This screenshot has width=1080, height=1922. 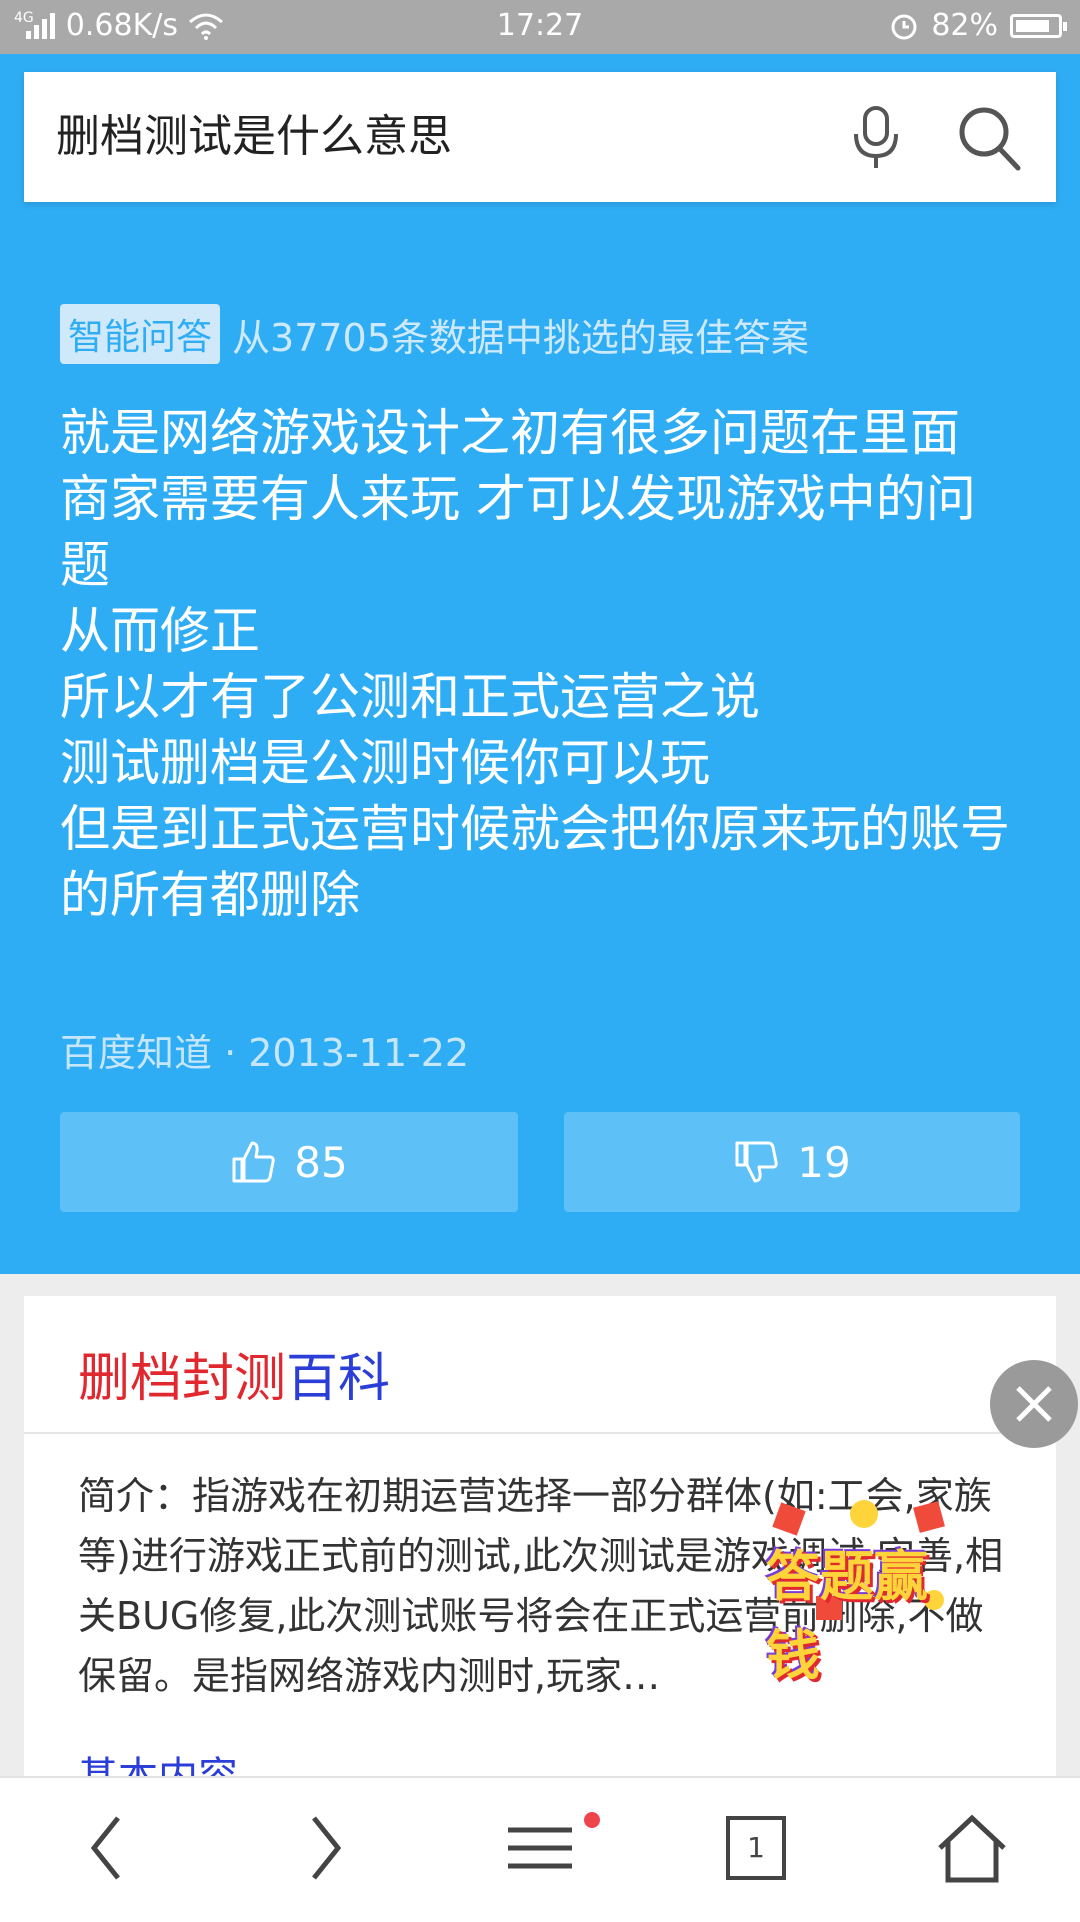 I want to click on search-icon, so click(x=989, y=137).